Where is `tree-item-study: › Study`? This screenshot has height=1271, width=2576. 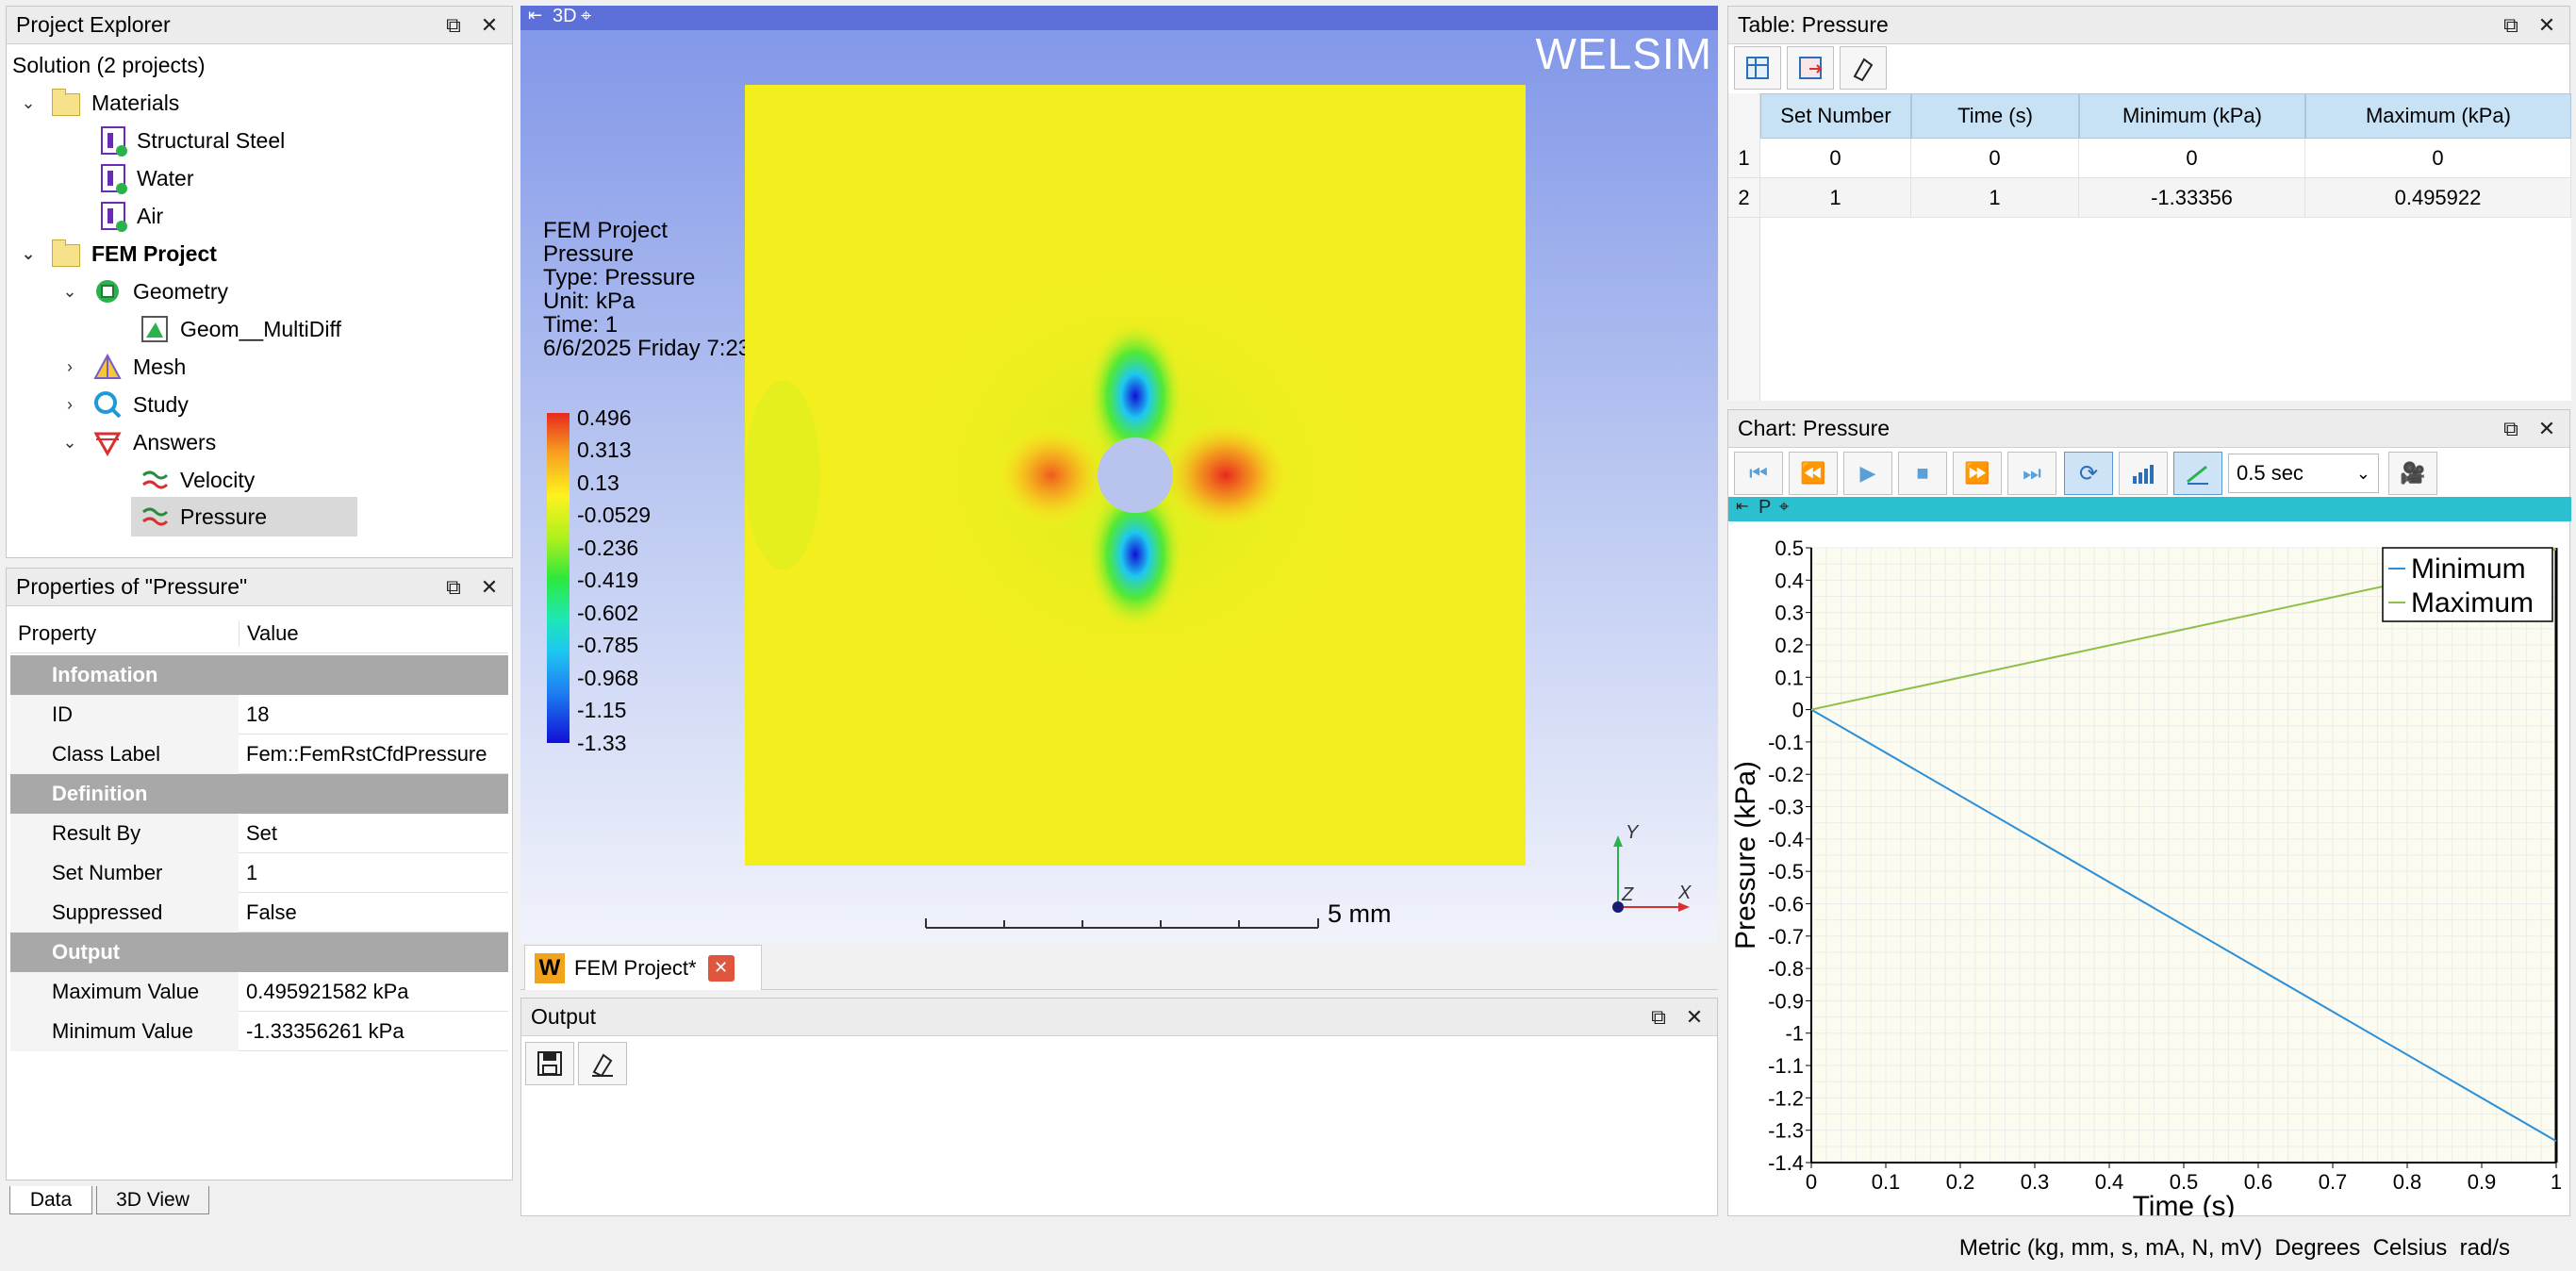
tree-item-study: › Study is located at coordinates (123, 404).